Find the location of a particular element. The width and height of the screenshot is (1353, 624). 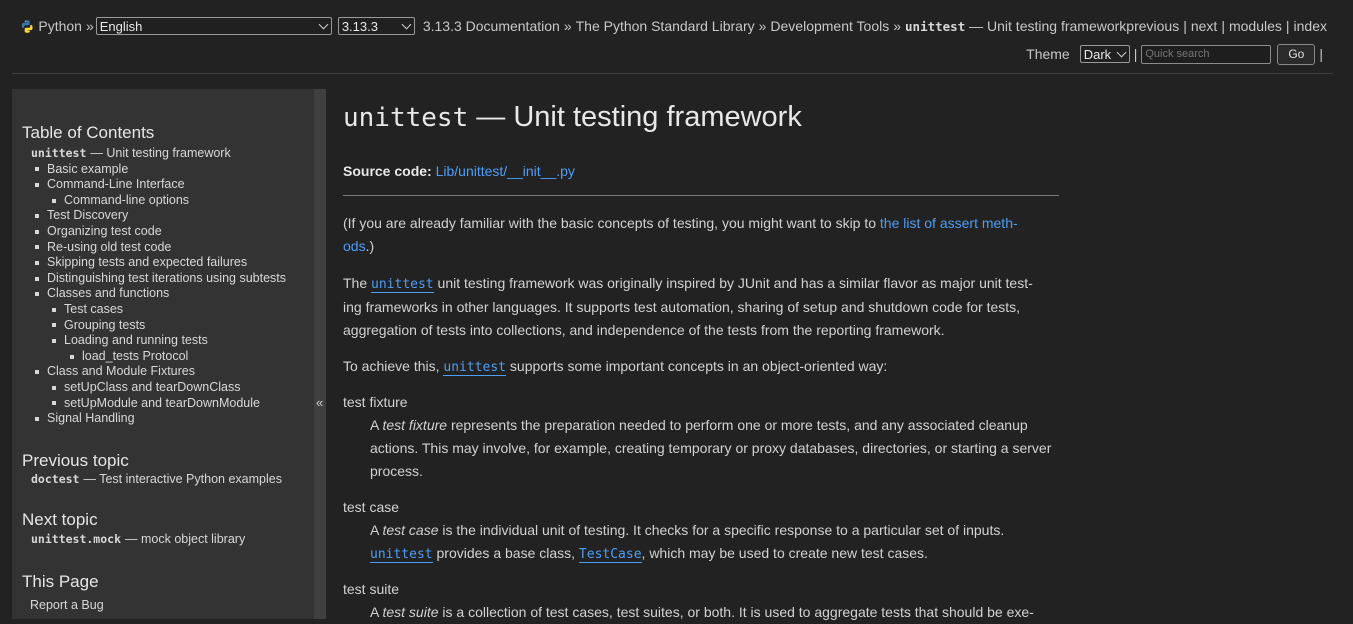

related-navigation: previous | next | modules | index is located at coordinates (1226, 26).